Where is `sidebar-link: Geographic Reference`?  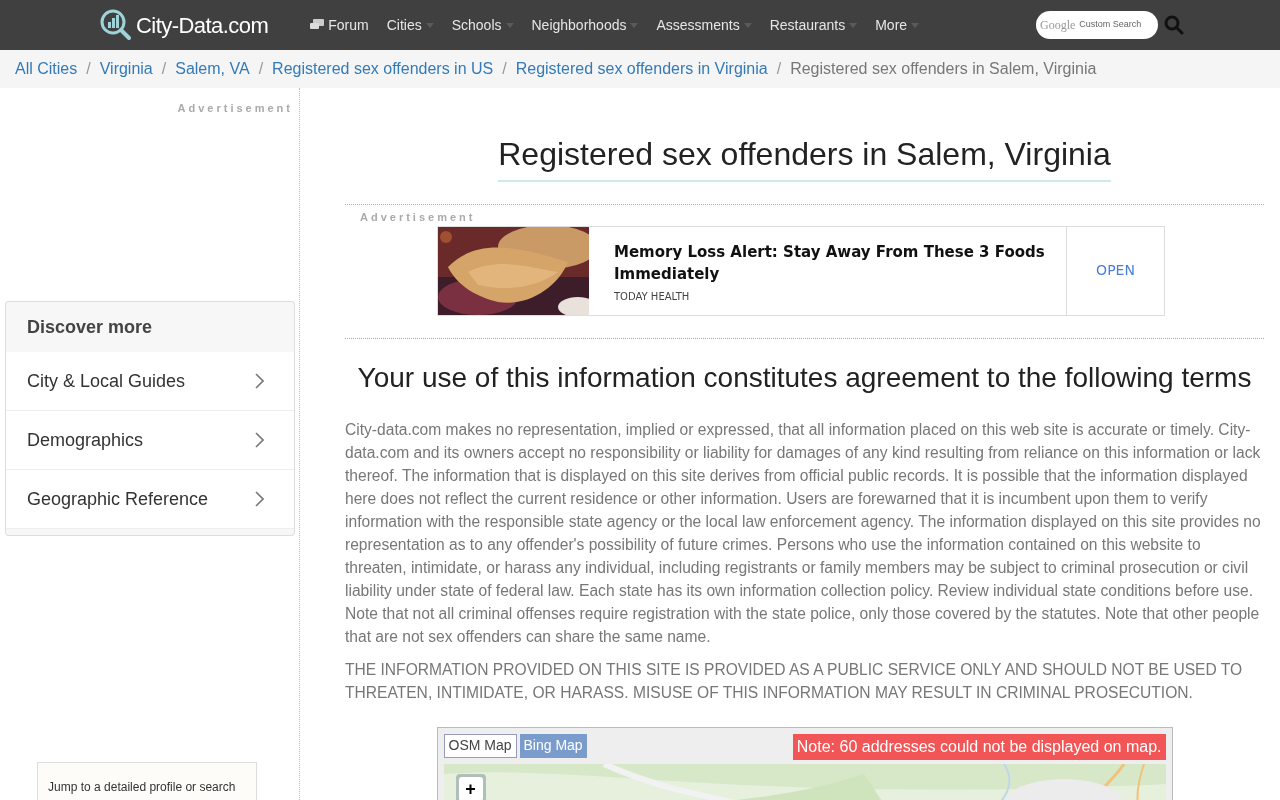 sidebar-link: Geographic Reference is located at coordinates (150, 499).